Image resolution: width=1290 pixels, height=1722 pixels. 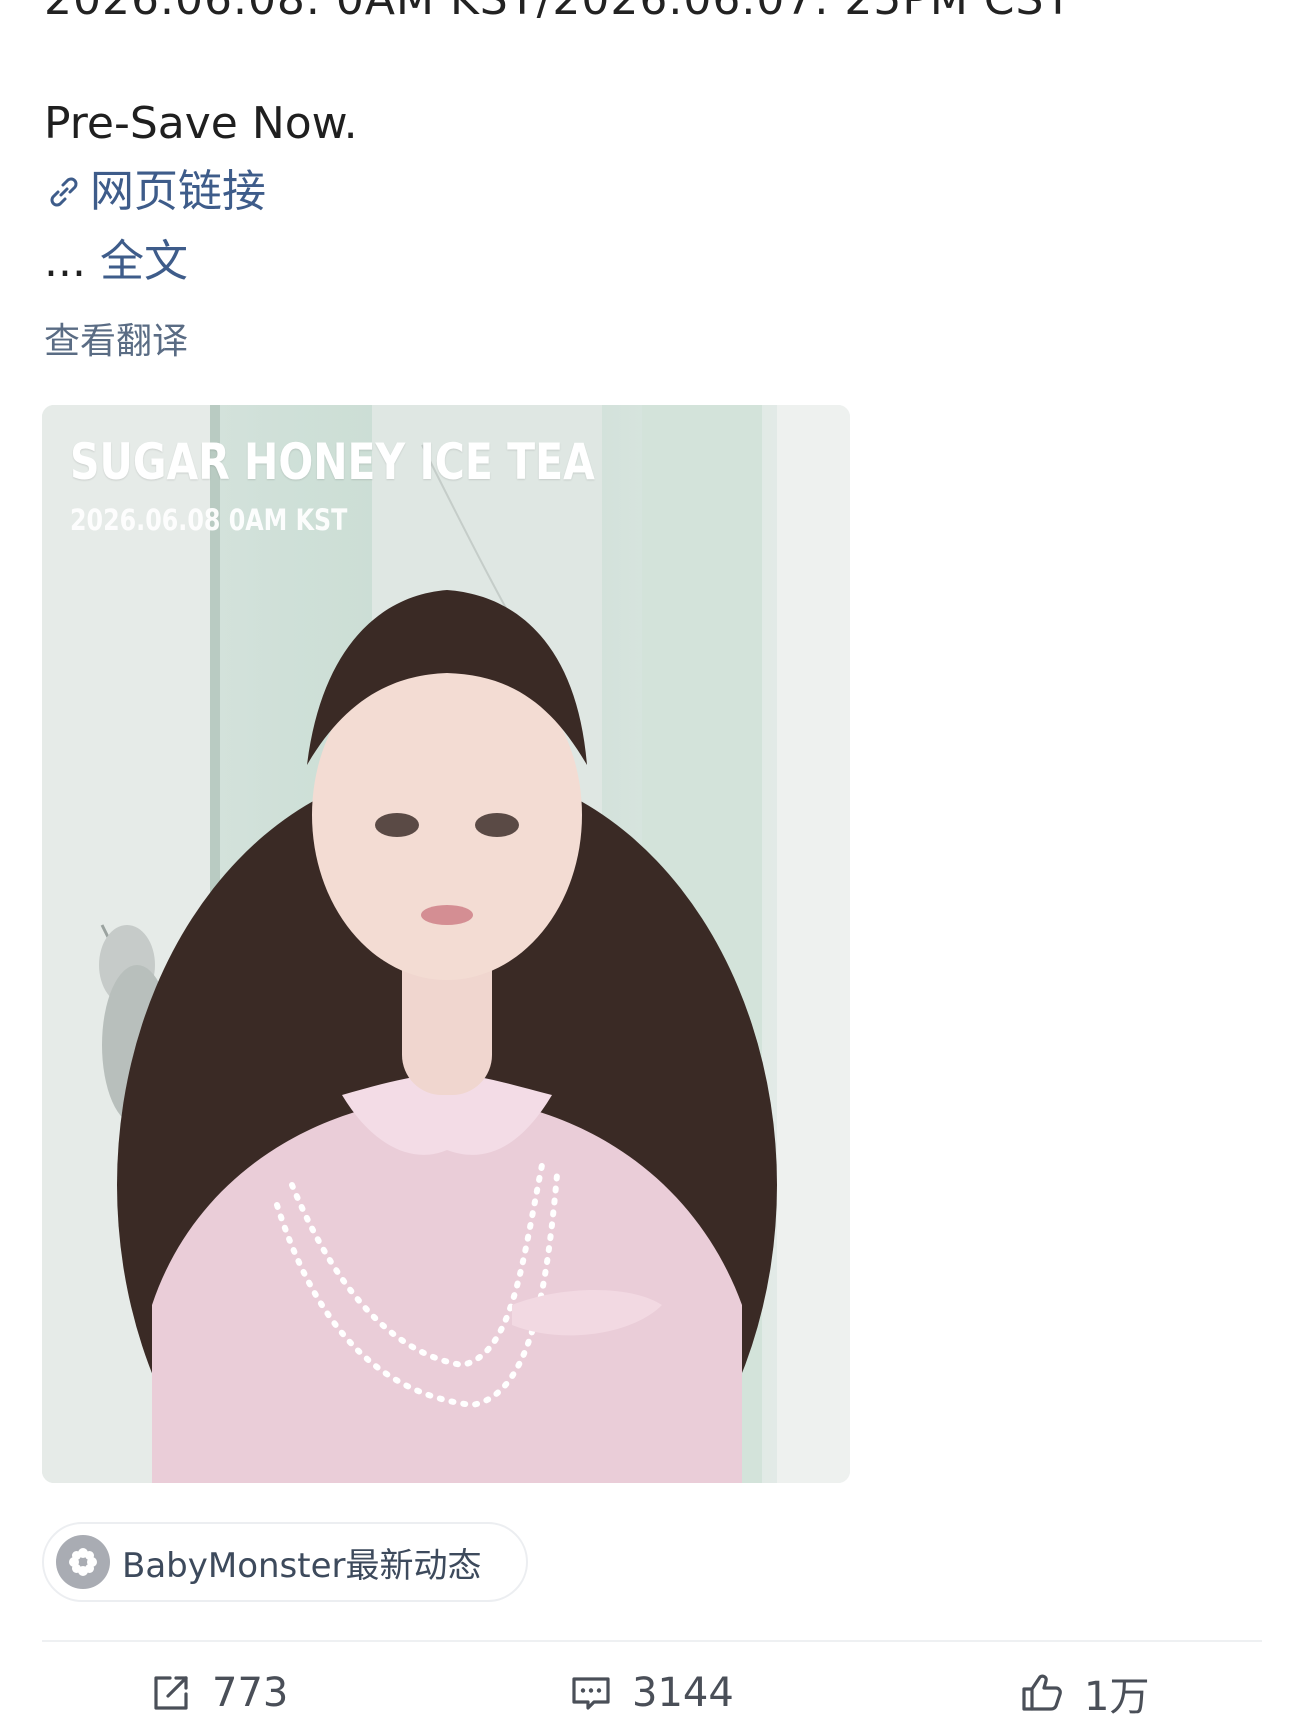 What do you see at coordinates (302, 1565) in the screenshot?
I see `topic-label: BabyMonster最新动态` at bounding box center [302, 1565].